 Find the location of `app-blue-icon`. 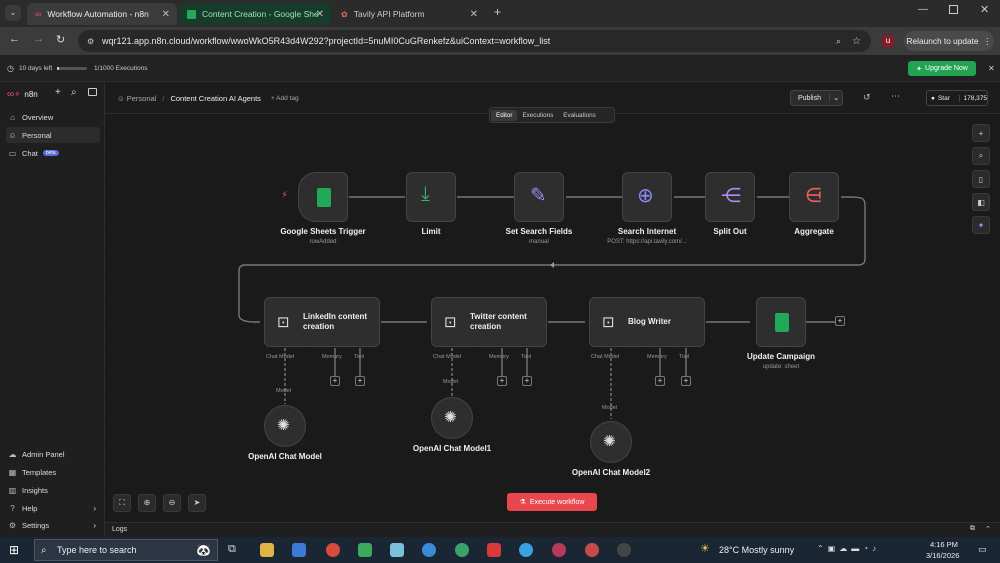

app-blue-icon is located at coordinates (429, 550).